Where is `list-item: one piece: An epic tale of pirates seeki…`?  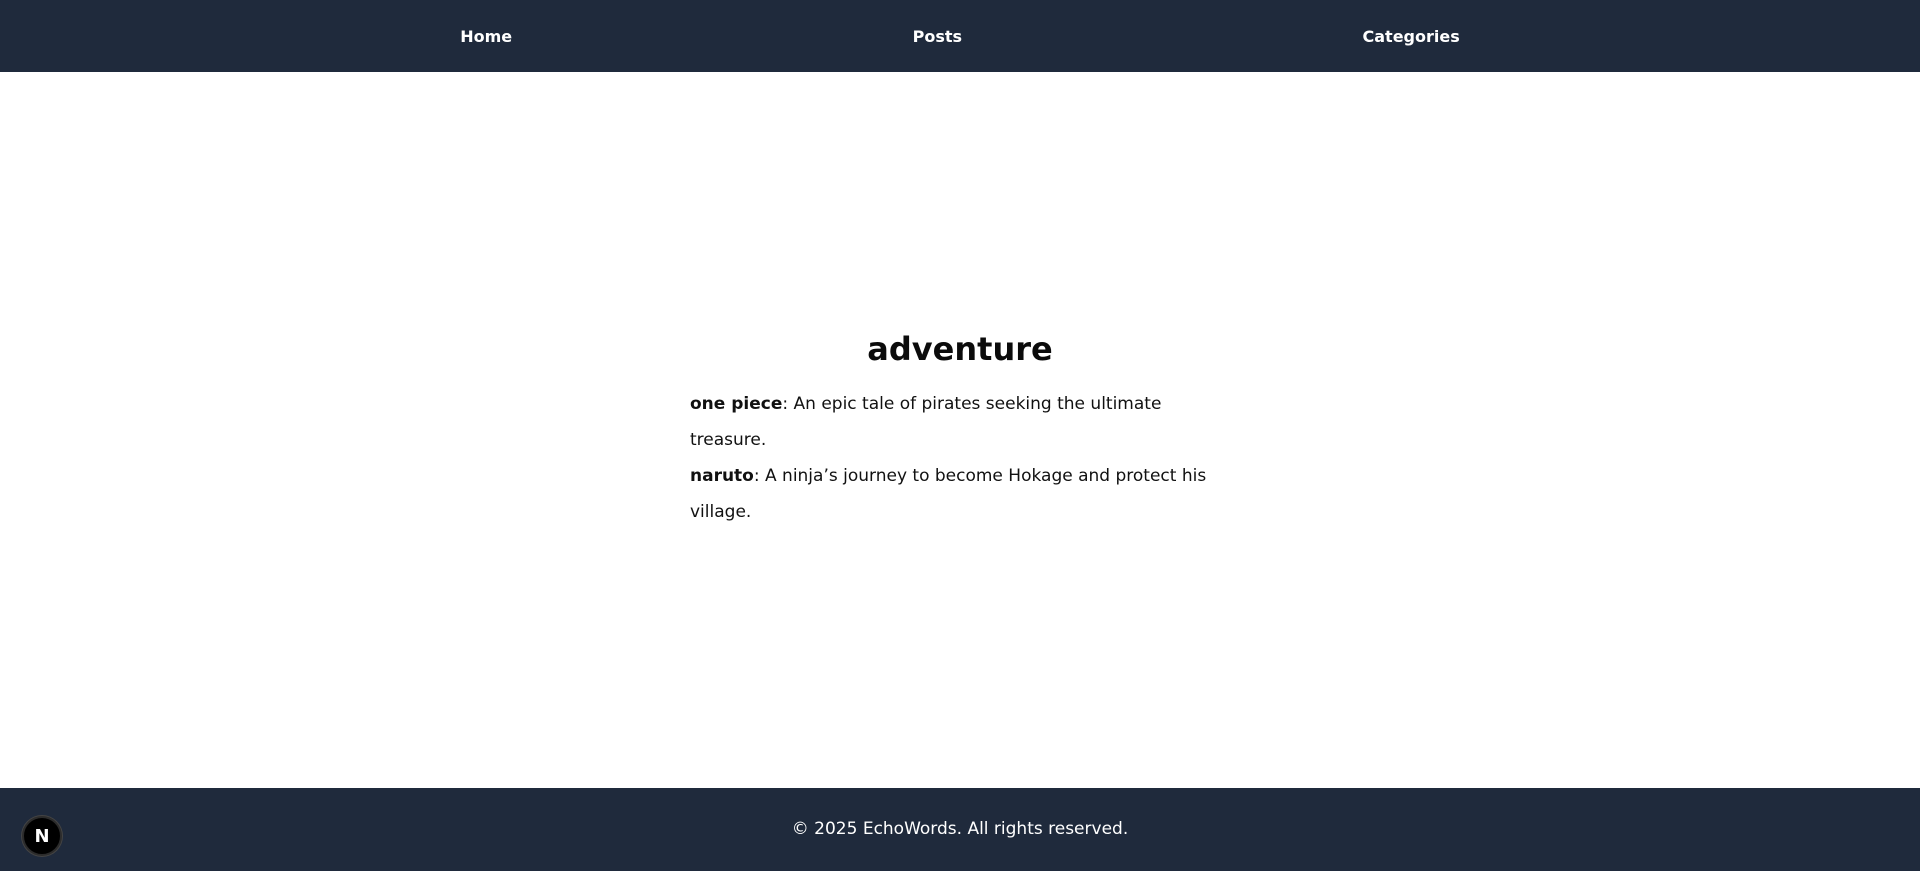 list-item: one piece: An epic tale of pirates seeki… is located at coordinates (960, 422).